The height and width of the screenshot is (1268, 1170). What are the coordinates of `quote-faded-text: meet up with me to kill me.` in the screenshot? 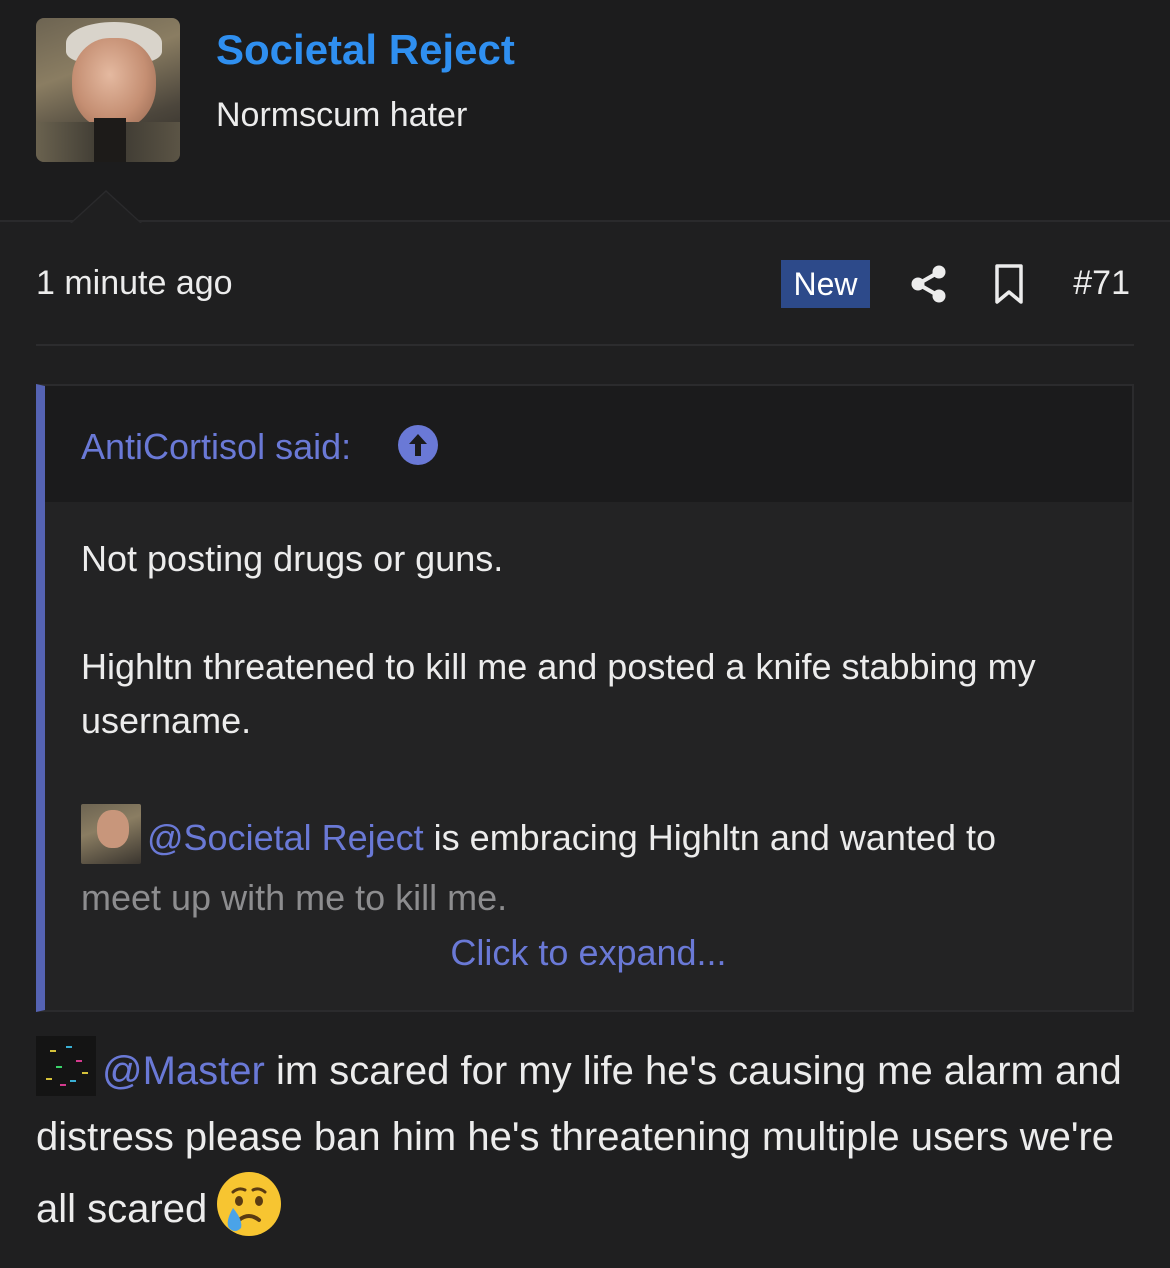 It's located at (294, 897).